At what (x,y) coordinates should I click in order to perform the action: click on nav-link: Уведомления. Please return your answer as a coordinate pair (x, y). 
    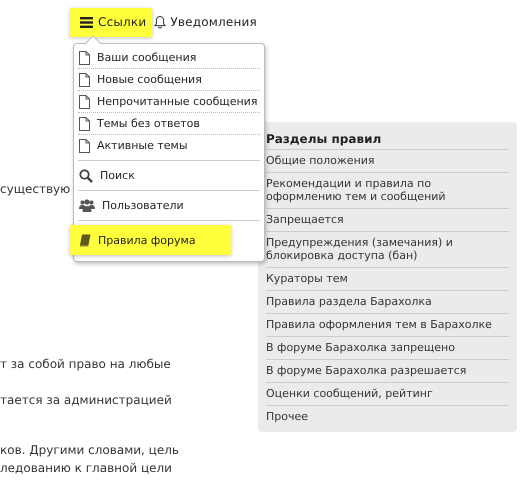
    Looking at the image, I should click on (207, 22).